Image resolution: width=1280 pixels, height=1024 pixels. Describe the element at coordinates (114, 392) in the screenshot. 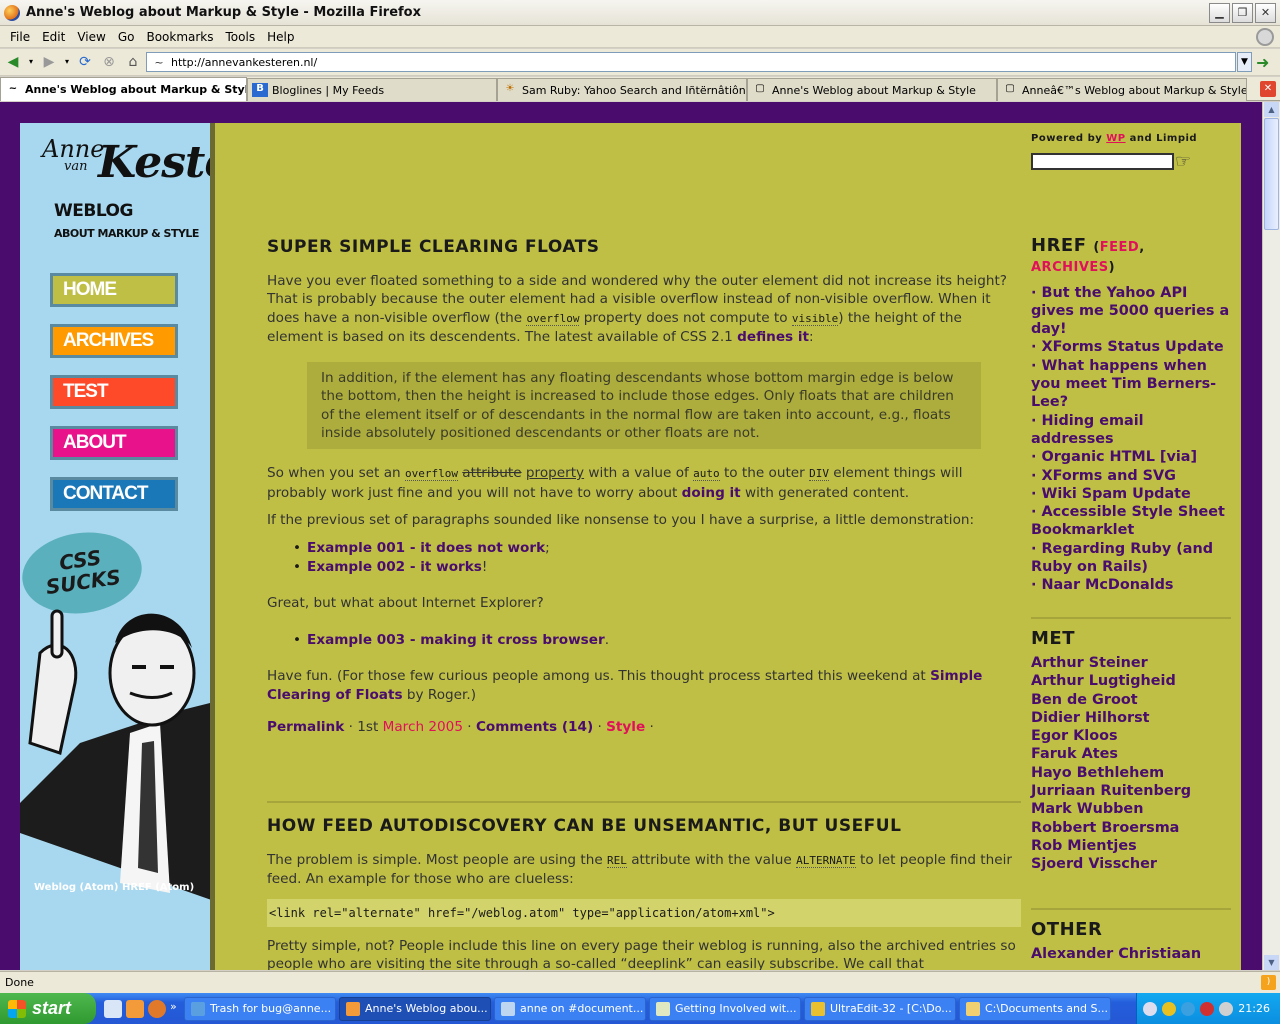

I see `nav-test: TEST` at that location.